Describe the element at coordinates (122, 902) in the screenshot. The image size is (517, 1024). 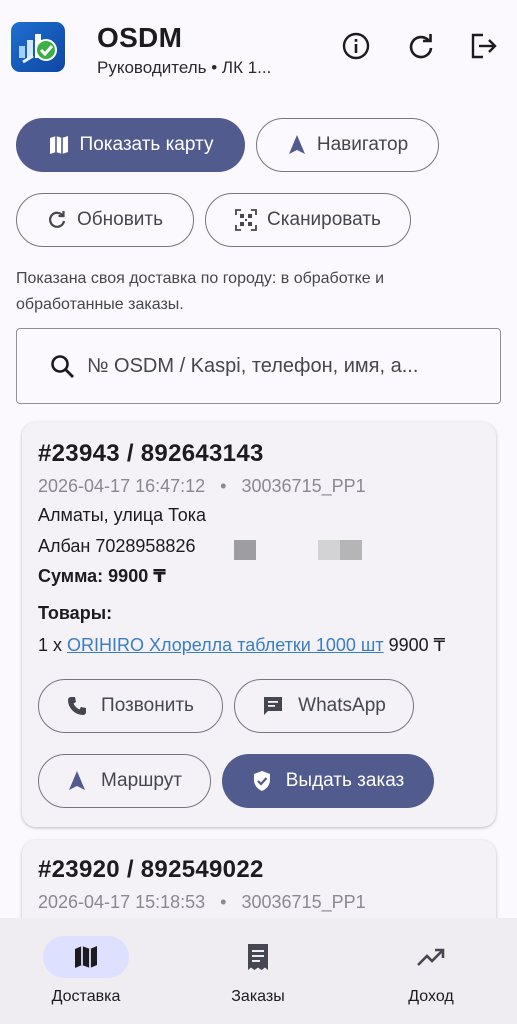
I see `order-datetime: 2026-04-17 15:18:53` at that location.